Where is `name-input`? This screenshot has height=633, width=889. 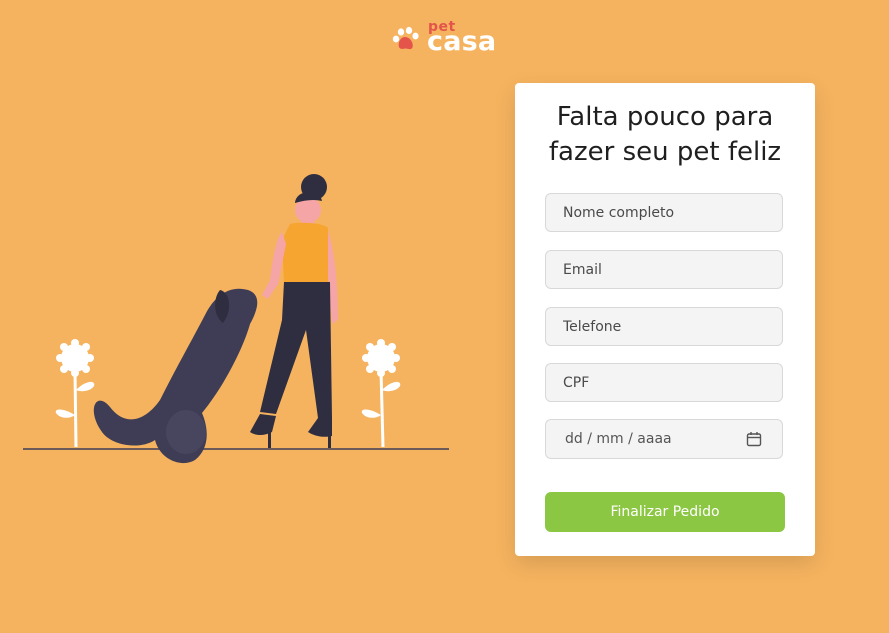 name-input is located at coordinates (664, 212).